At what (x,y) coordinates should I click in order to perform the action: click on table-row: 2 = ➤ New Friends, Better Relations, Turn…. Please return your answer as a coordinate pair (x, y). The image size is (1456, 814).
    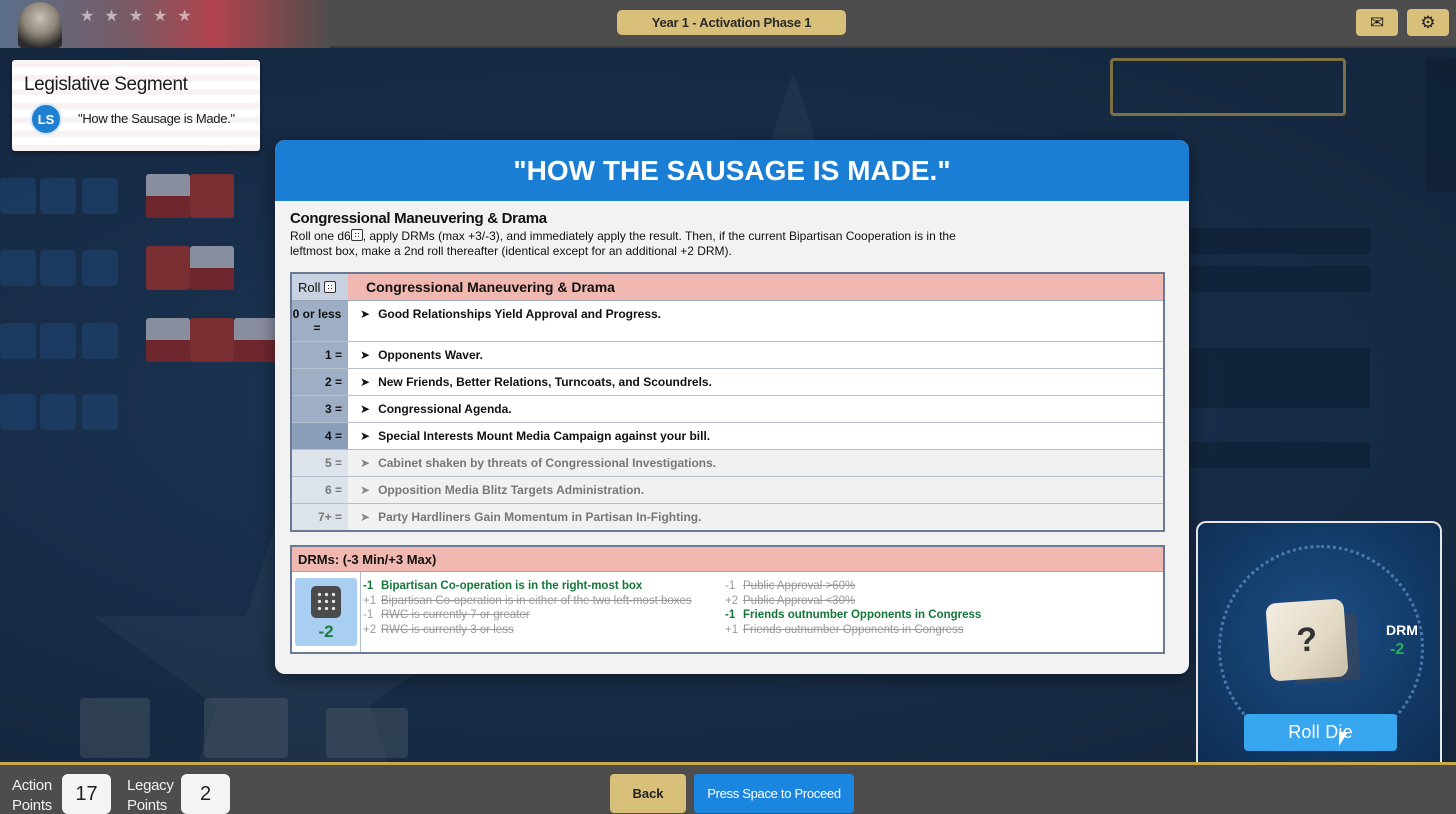
    Looking at the image, I should click on (727, 382).